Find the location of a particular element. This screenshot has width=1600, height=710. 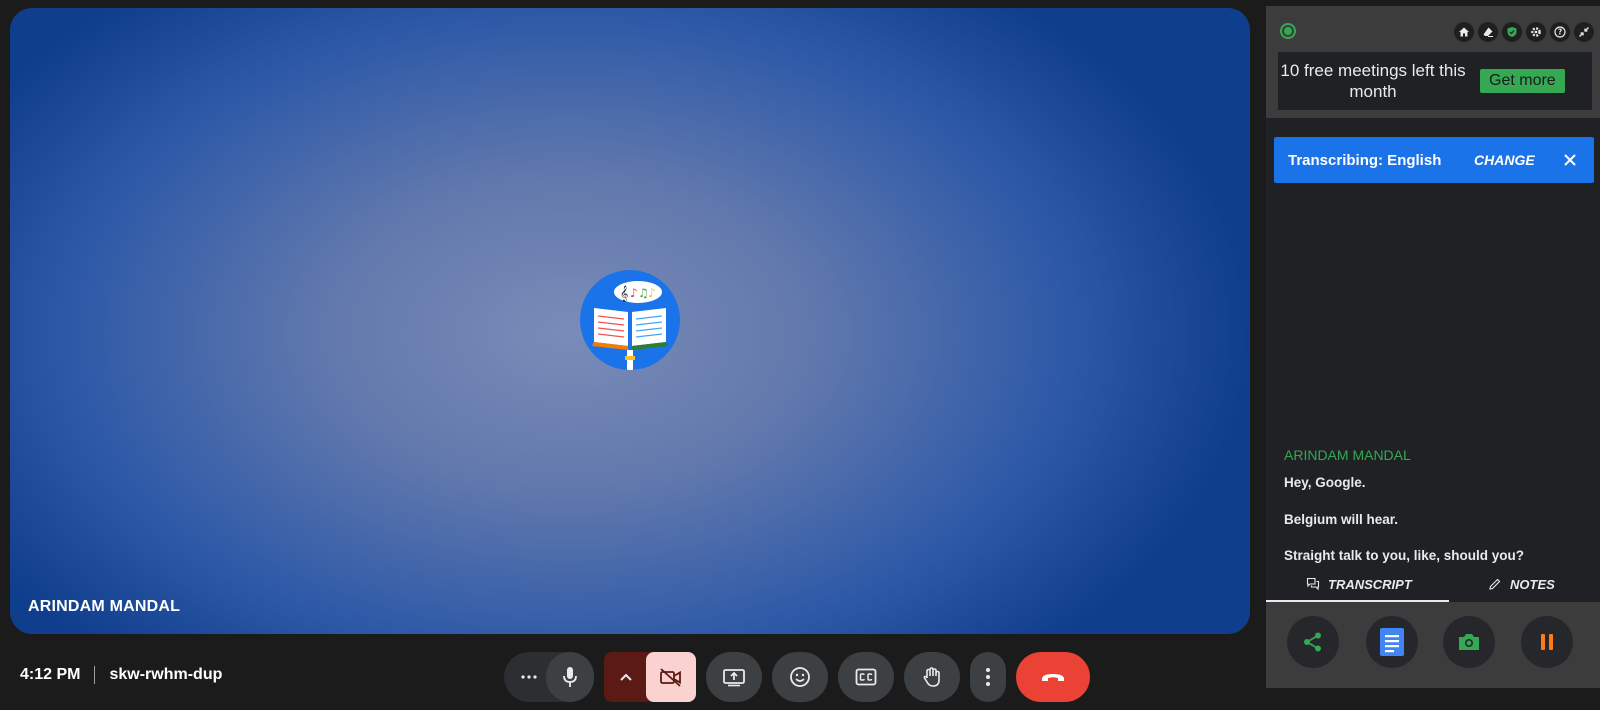

mic-group is located at coordinates (549, 677).